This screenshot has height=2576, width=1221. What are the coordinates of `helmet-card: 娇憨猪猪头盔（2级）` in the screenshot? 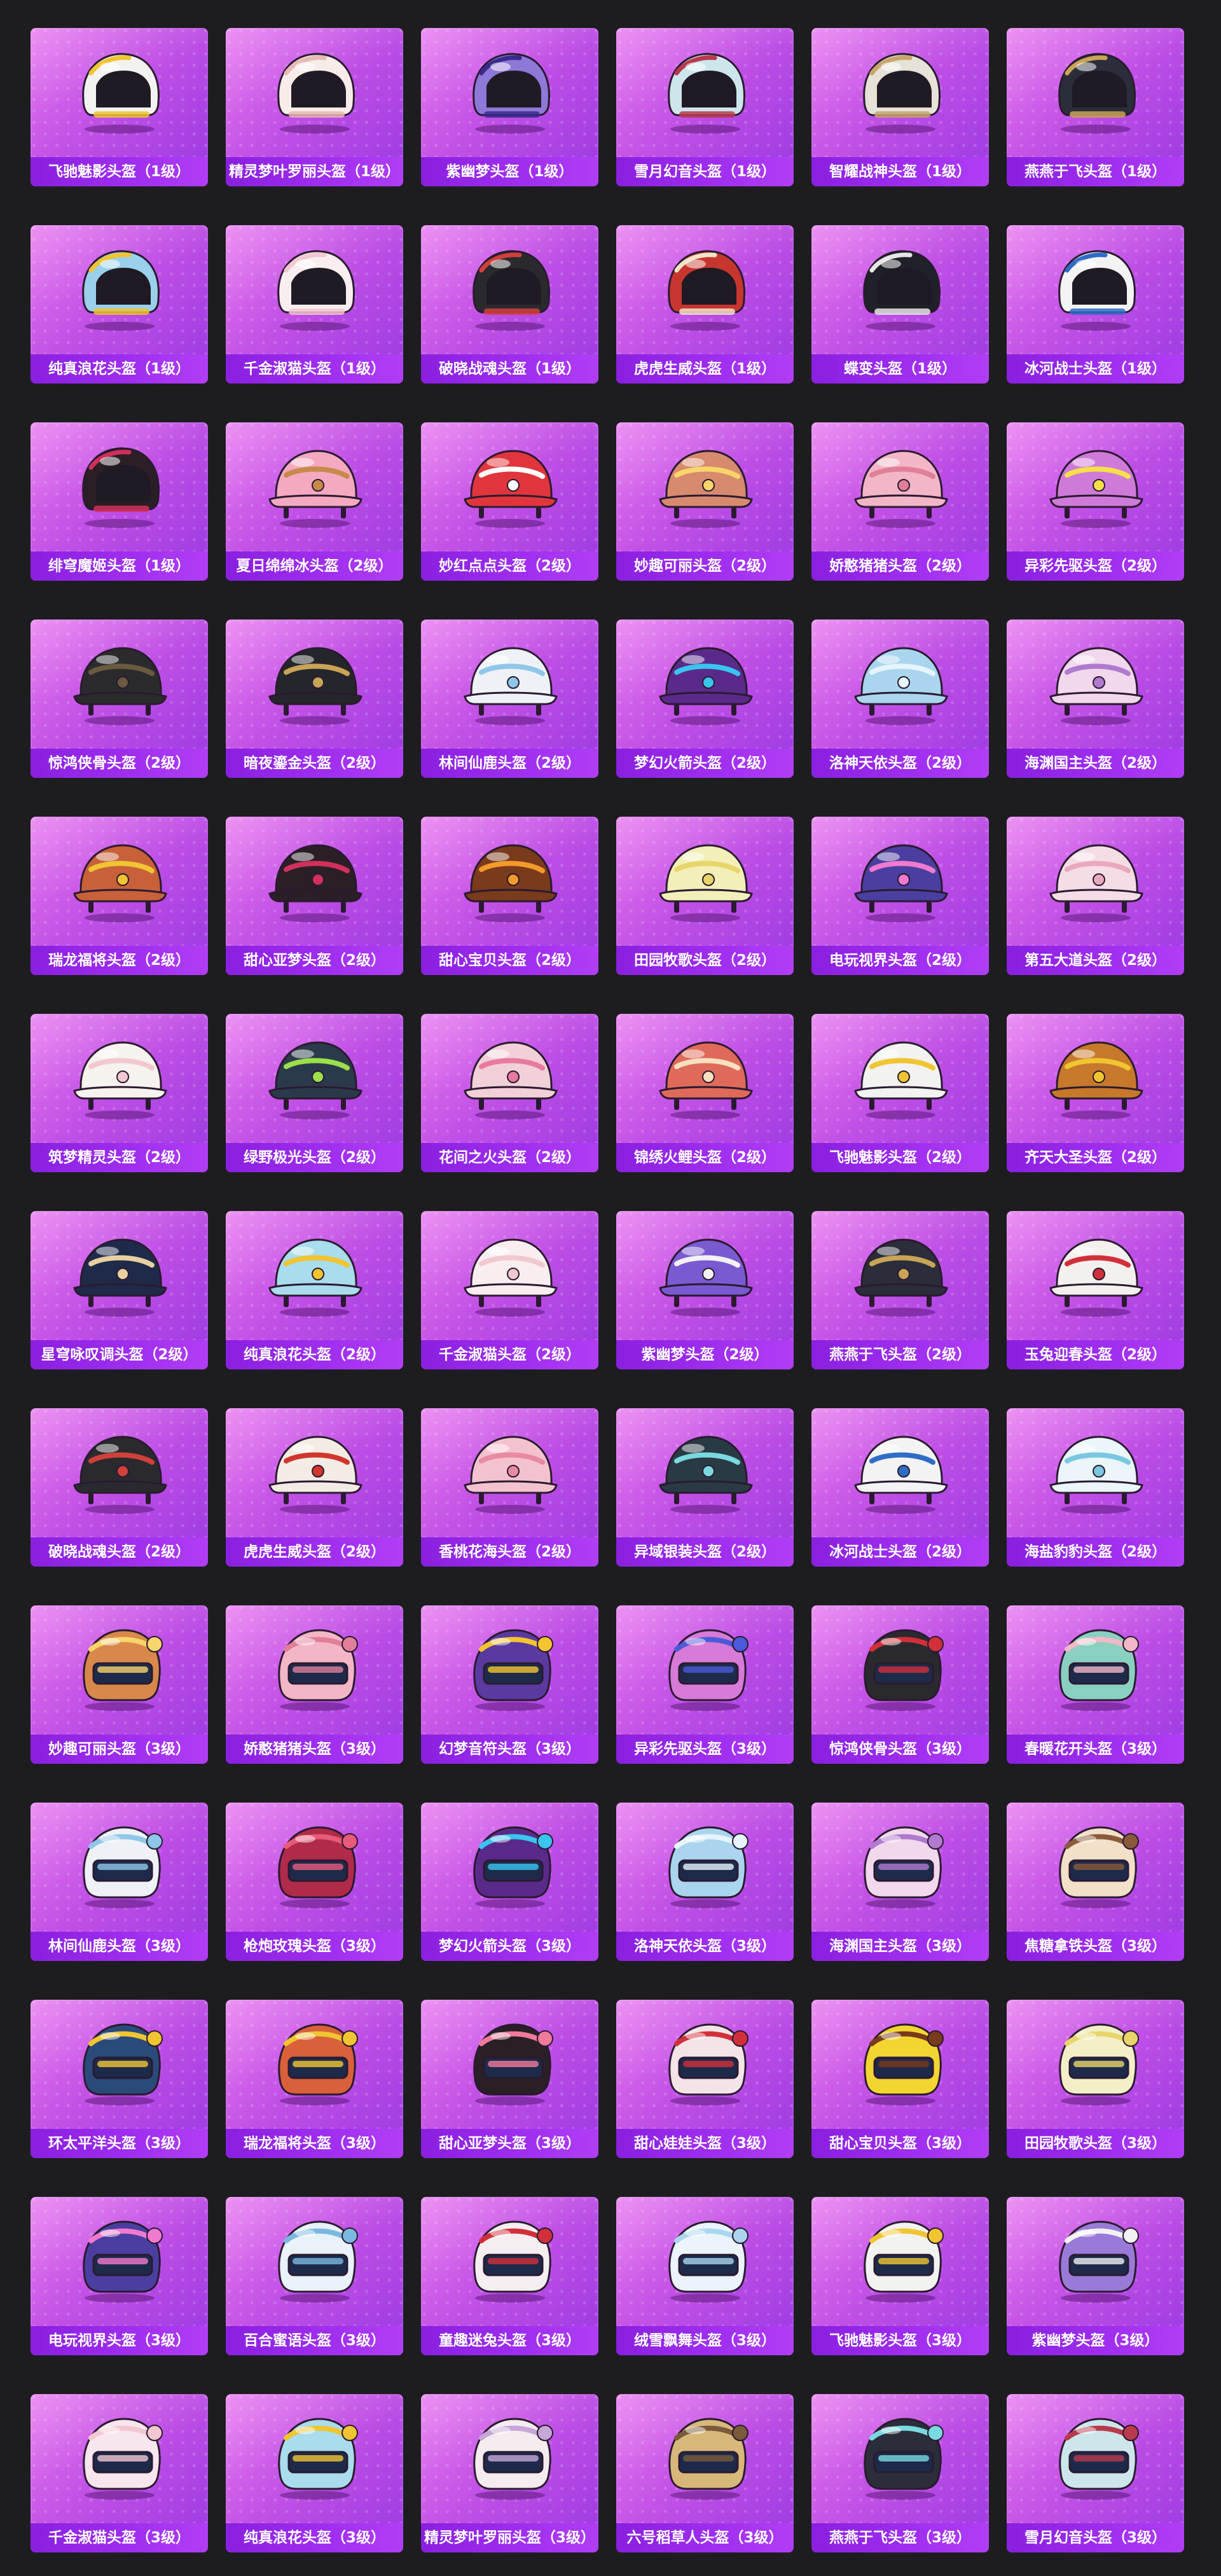 It's located at (900, 501).